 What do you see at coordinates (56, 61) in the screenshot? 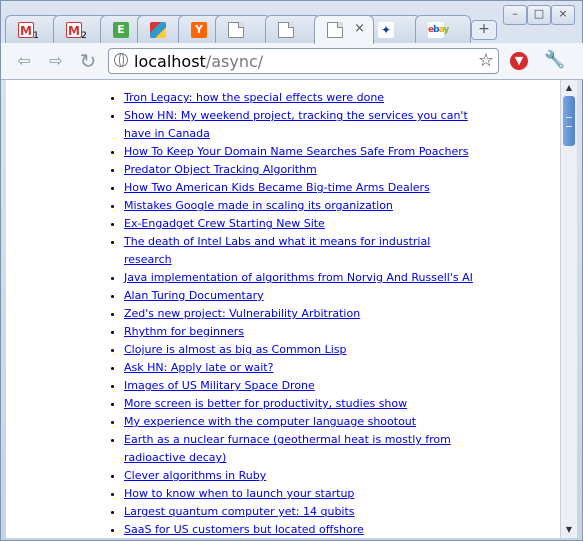
I see `forward-button: ⇨` at bounding box center [56, 61].